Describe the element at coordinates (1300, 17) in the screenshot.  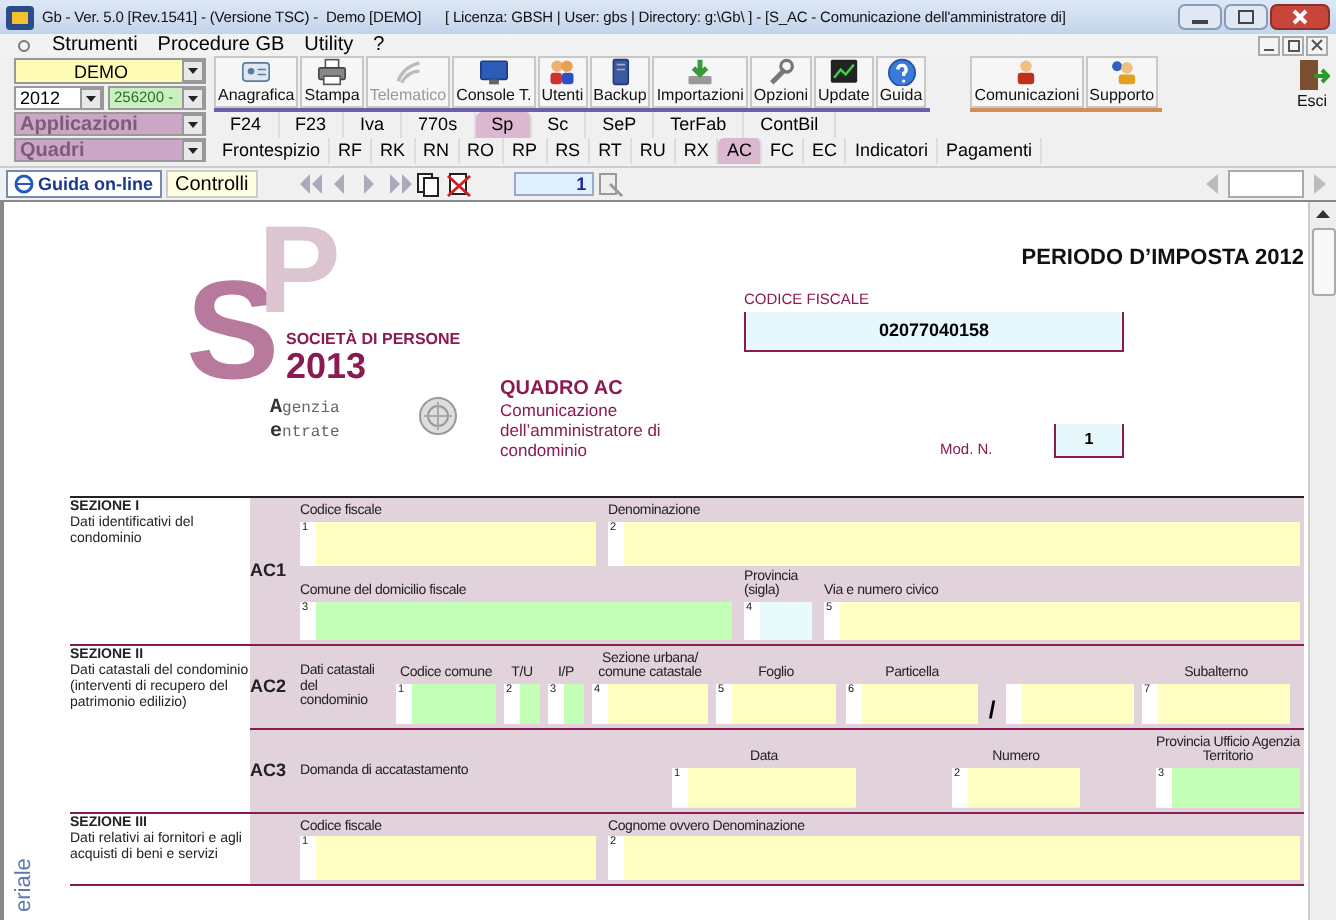
I see `close-icon` at that location.